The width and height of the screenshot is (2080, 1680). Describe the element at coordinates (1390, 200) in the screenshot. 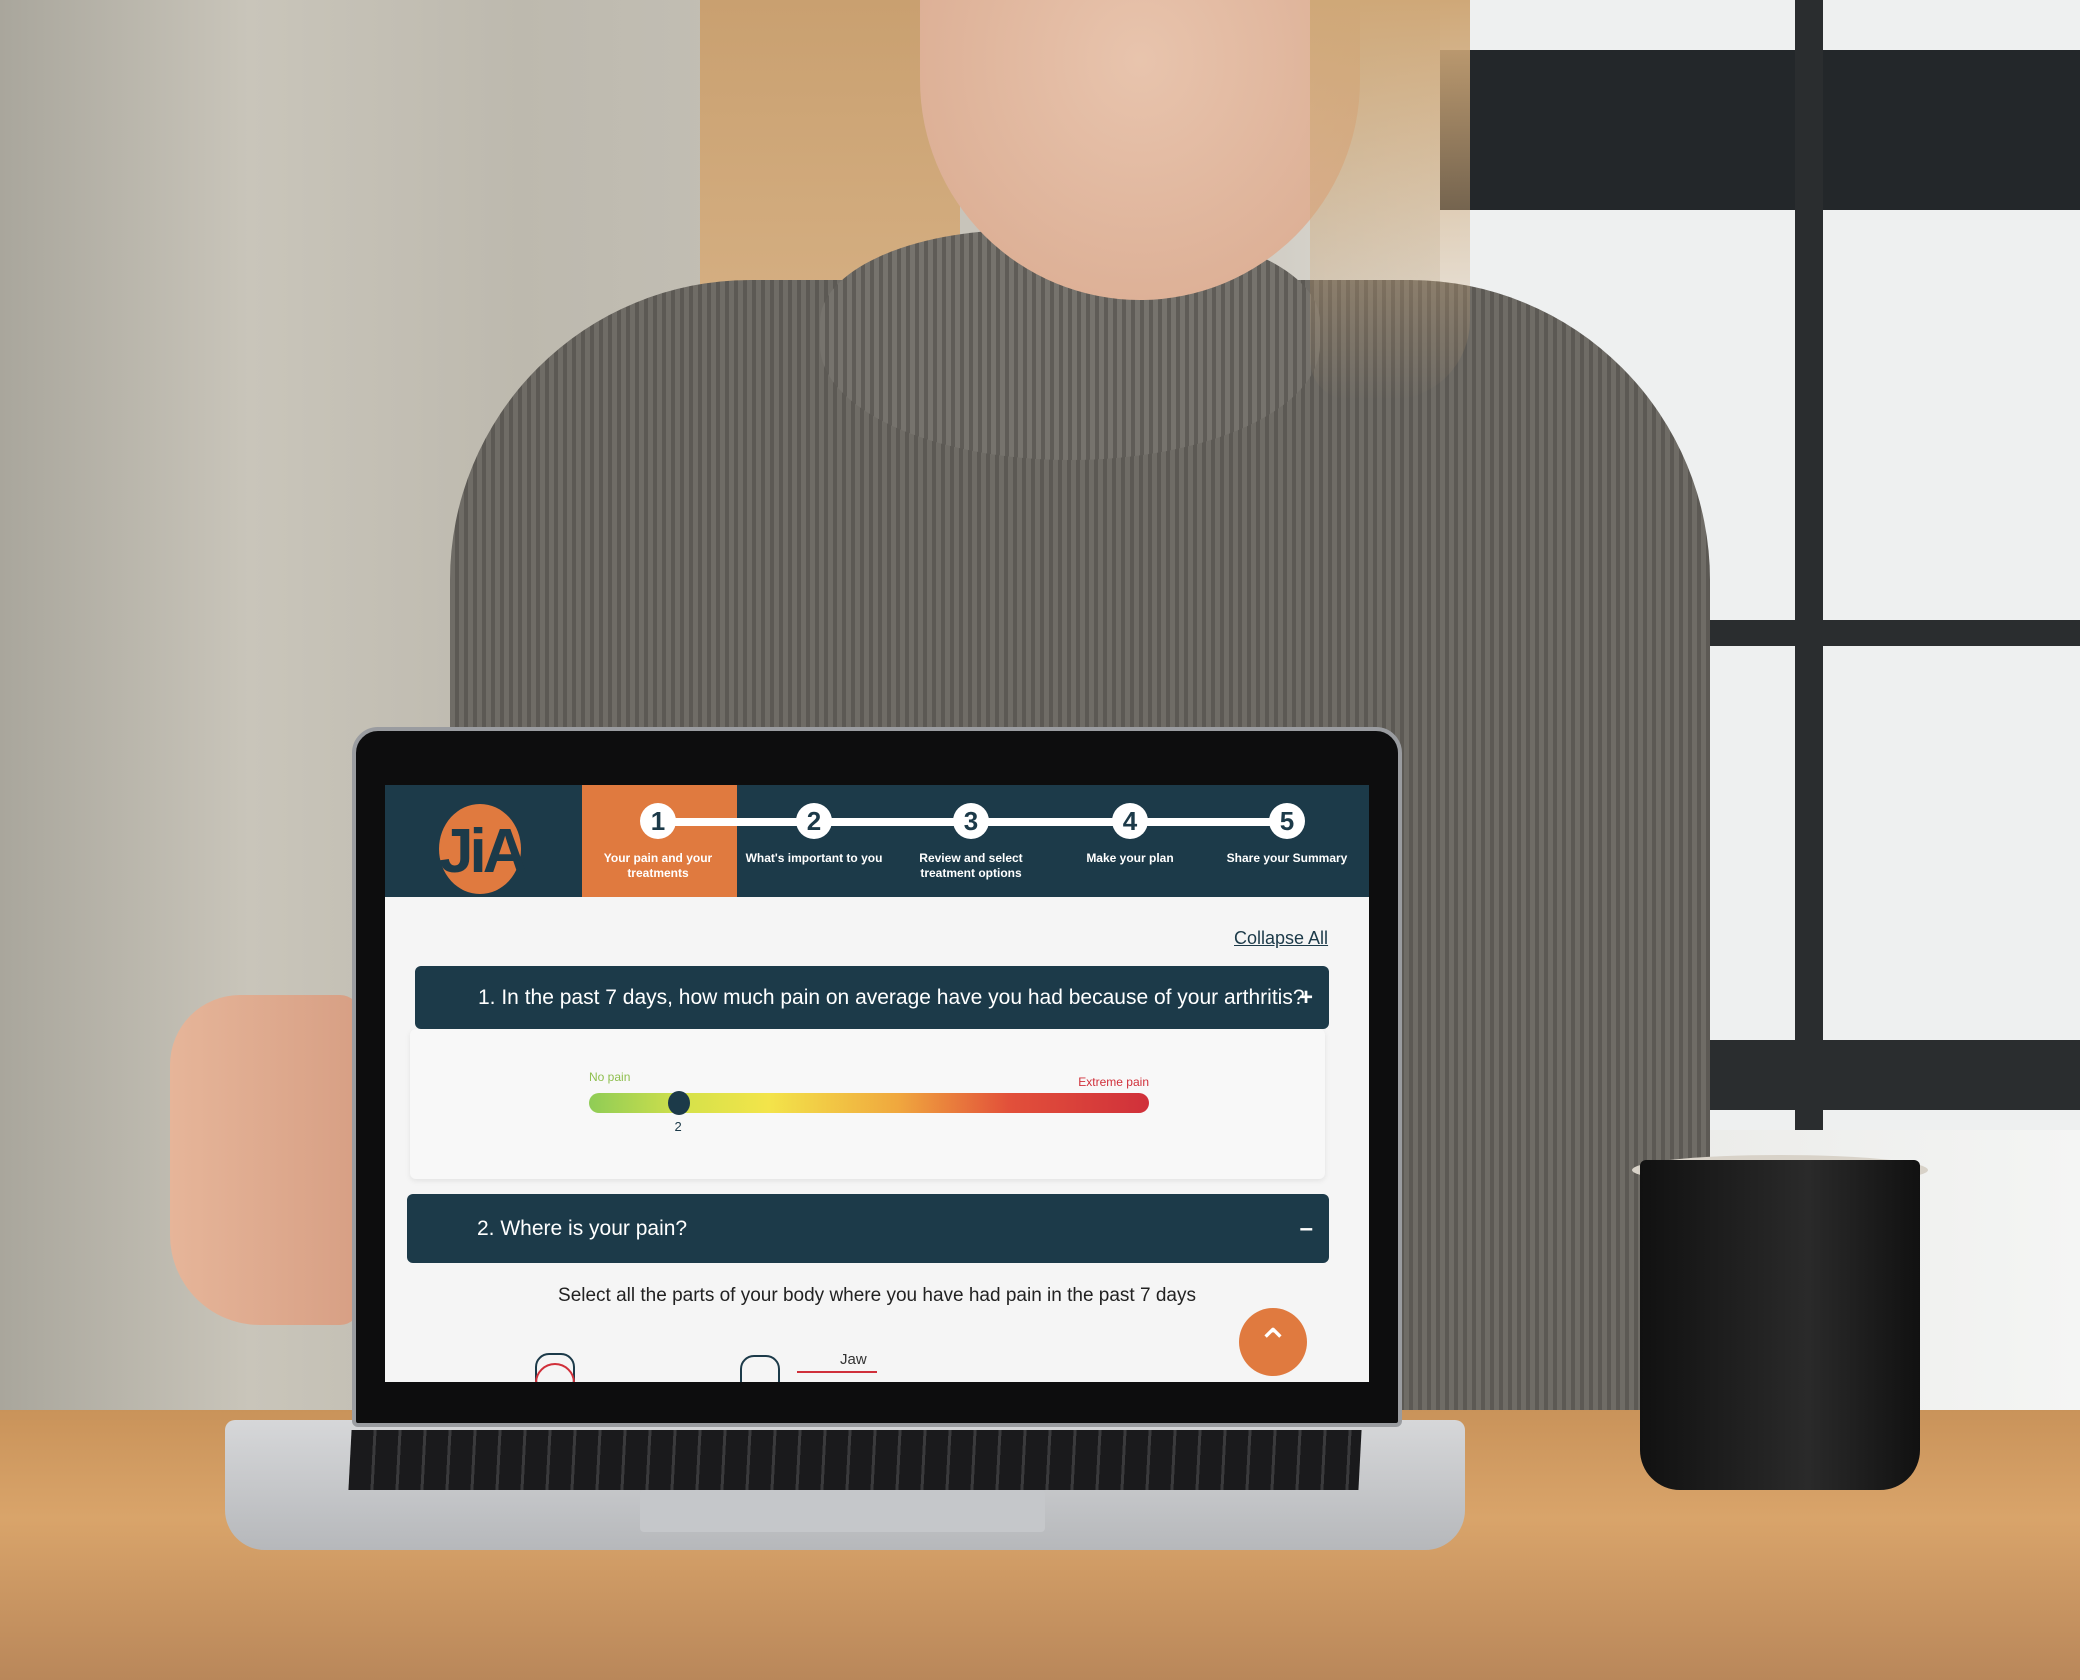

I see `person-hair` at that location.